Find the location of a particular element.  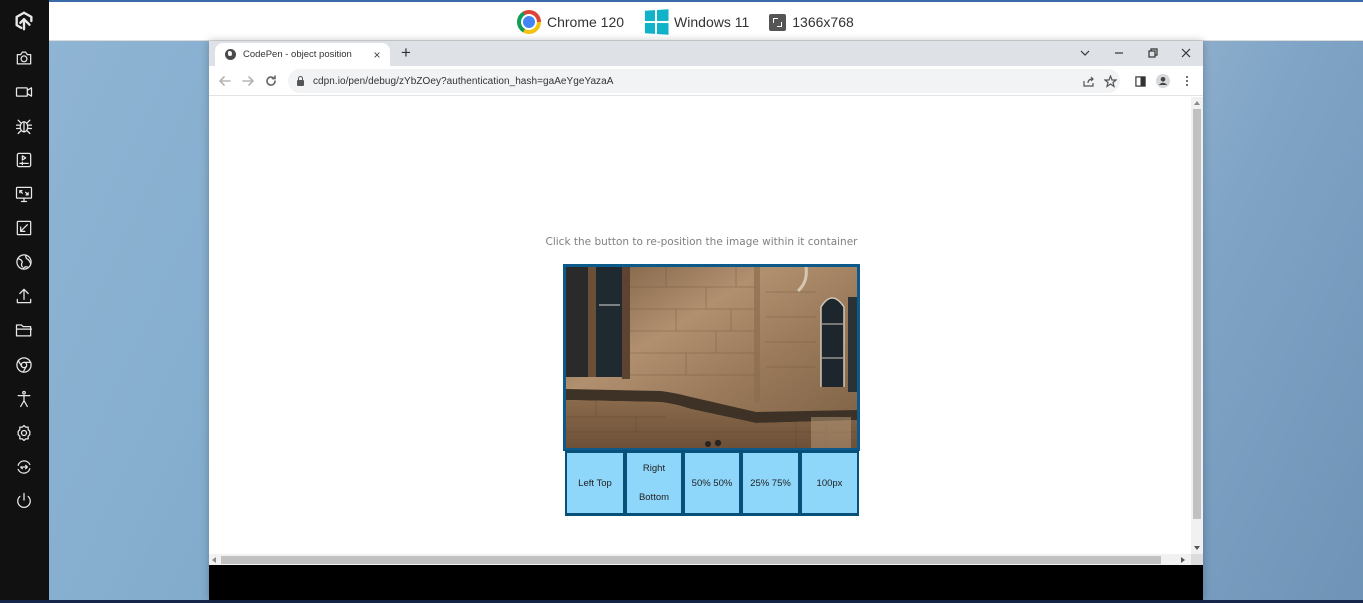

globe-icon is located at coordinates (24, 262).